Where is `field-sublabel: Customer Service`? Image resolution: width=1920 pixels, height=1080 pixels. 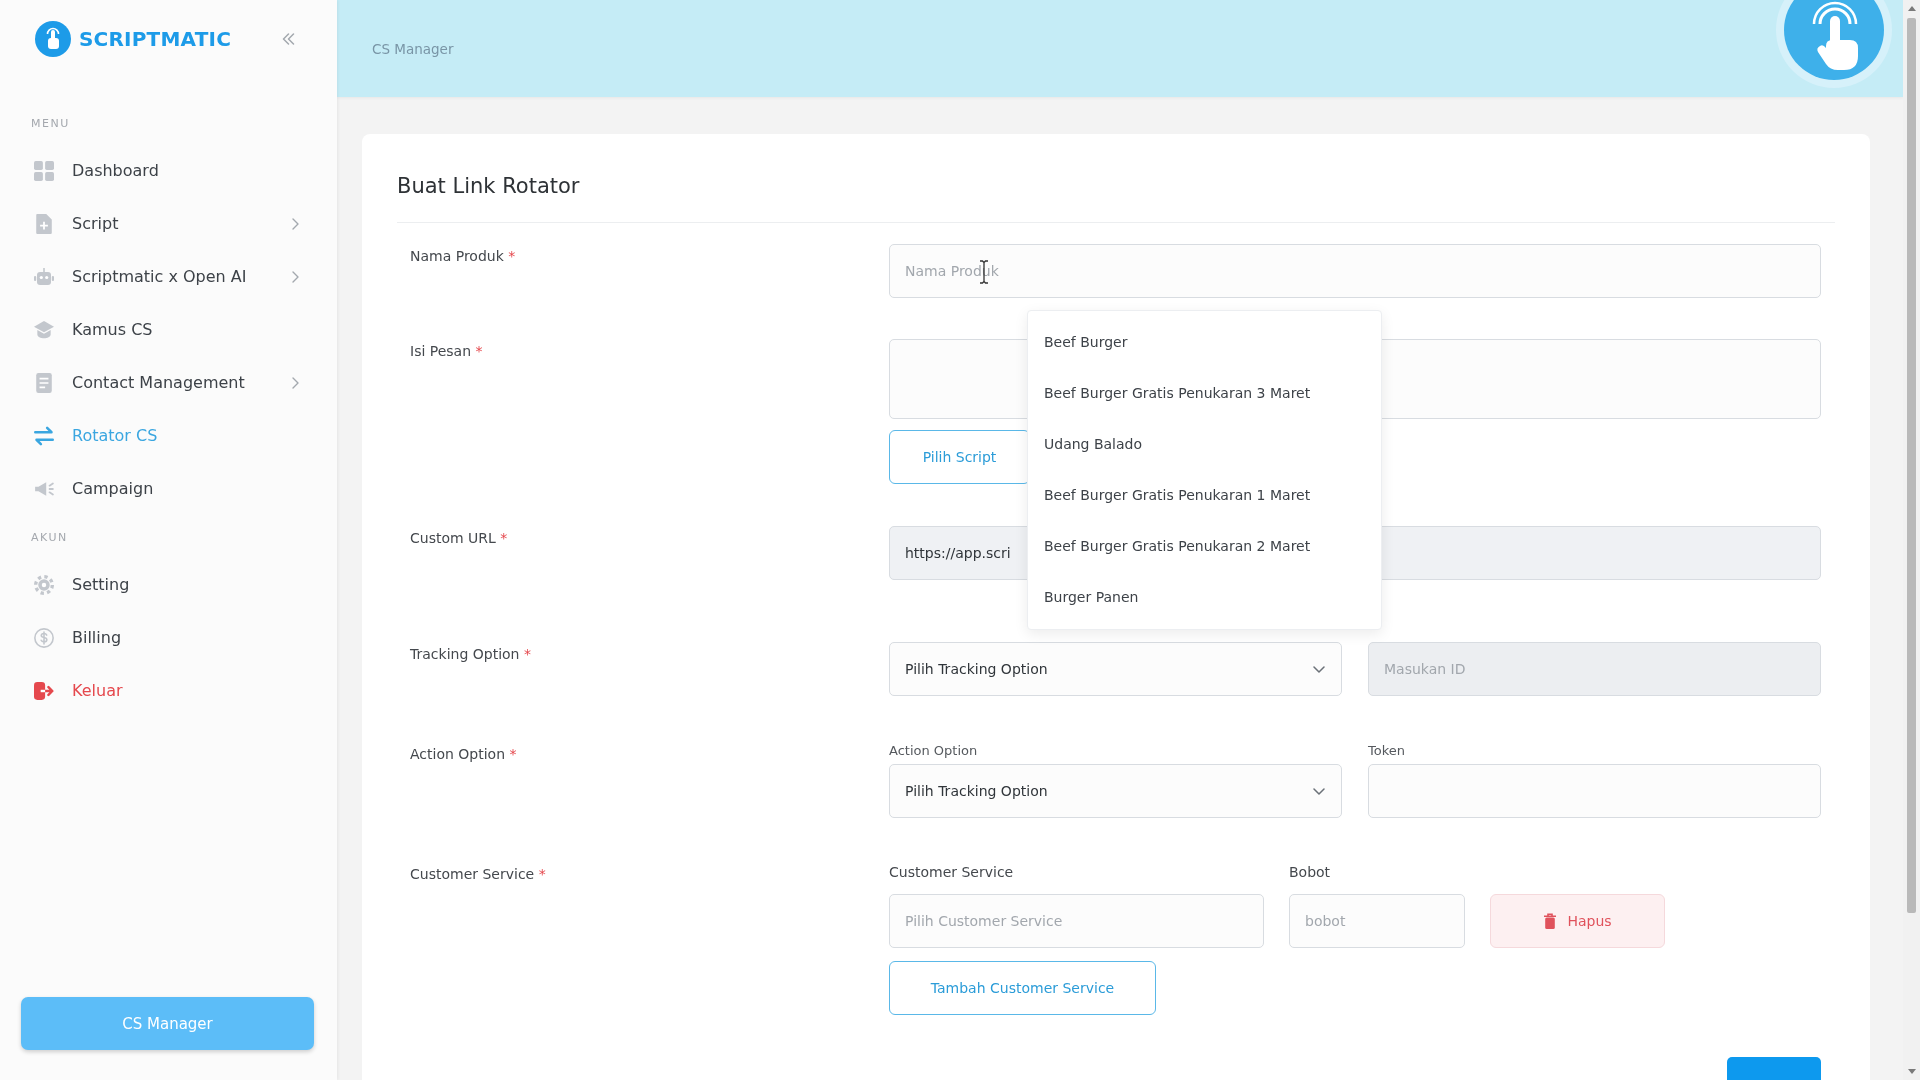
field-sublabel: Customer Service is located at coordinates (951, 872).